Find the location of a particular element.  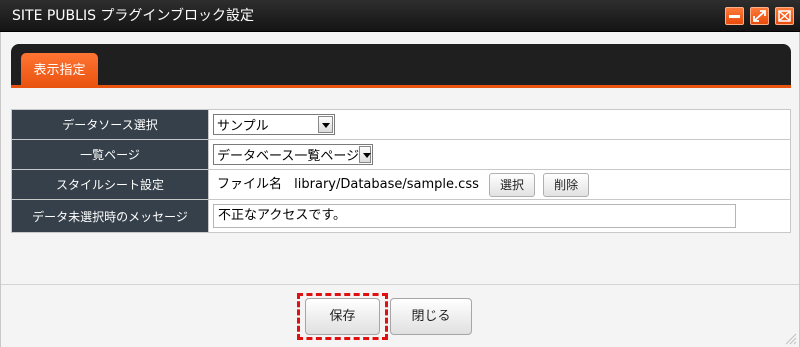

minimize-icon is located at coordinates (734, 16).